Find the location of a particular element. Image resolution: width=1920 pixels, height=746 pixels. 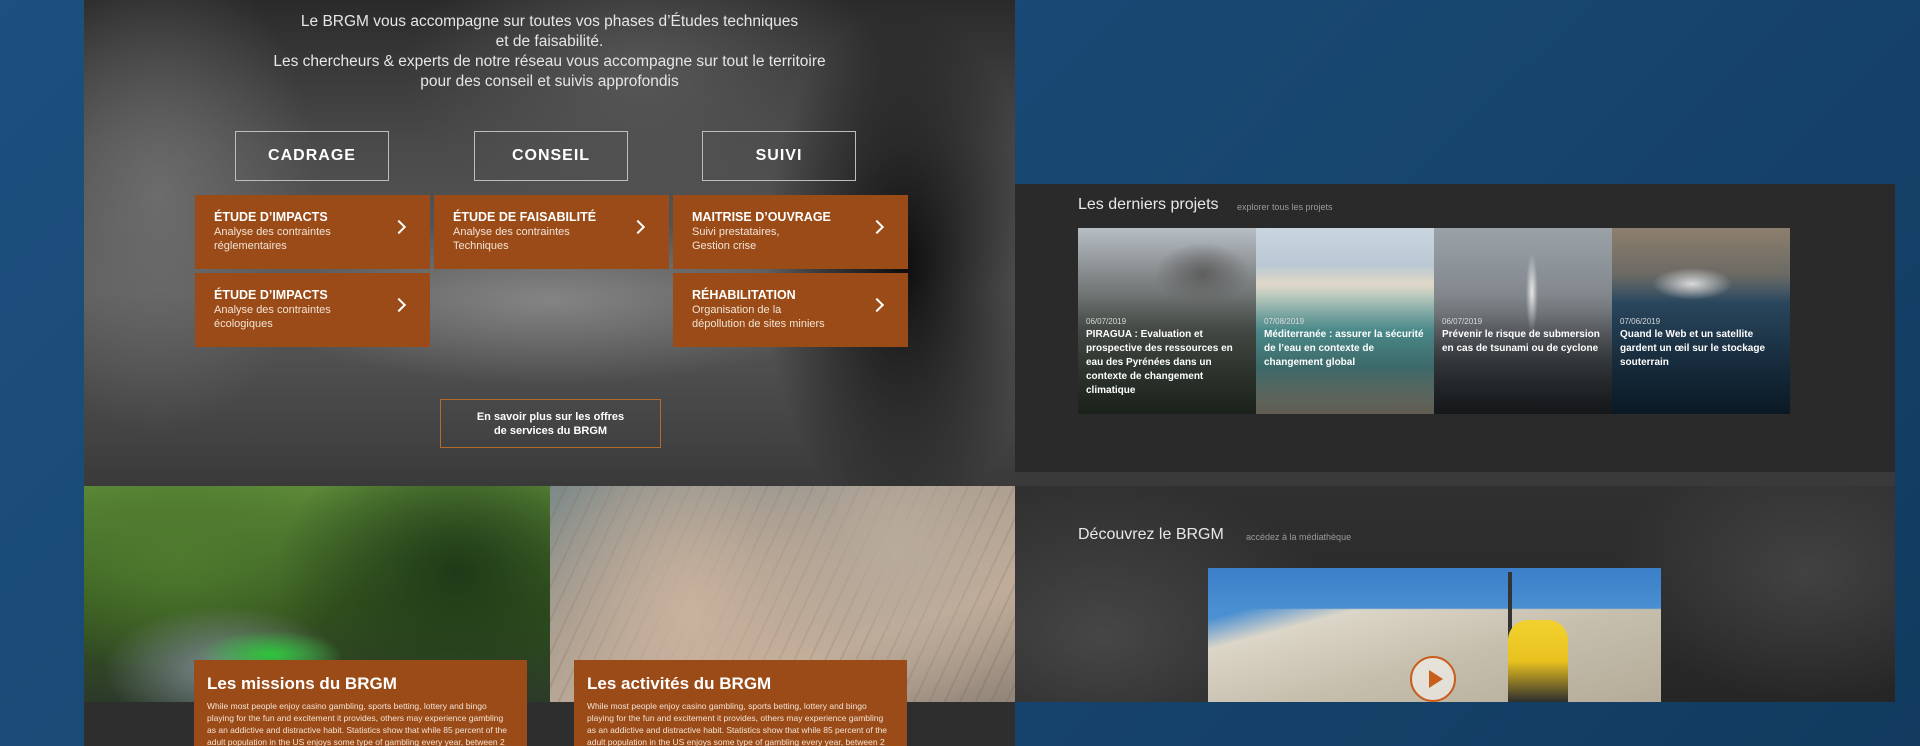

card-desc: Techniques is located at coordinates (481, 246).